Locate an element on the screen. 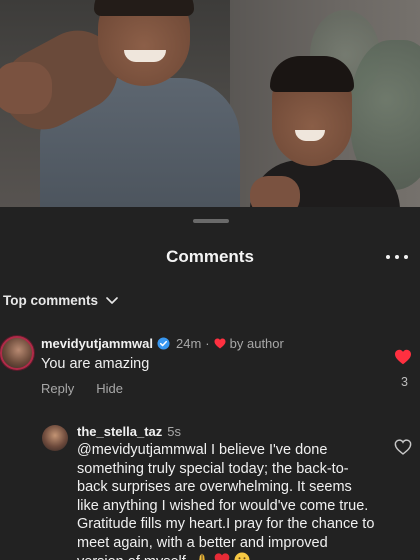 The width and height of the screenshot is (420, 560). author-badge: by author is located at coordinates (256, 343).